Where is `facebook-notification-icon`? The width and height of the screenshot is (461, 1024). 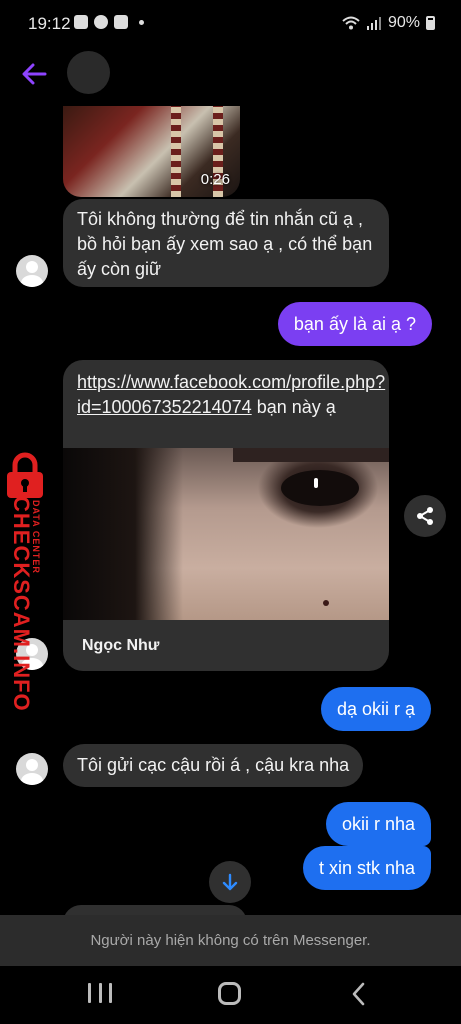
facebook-notification-icon is located at coordinates (101, 22).